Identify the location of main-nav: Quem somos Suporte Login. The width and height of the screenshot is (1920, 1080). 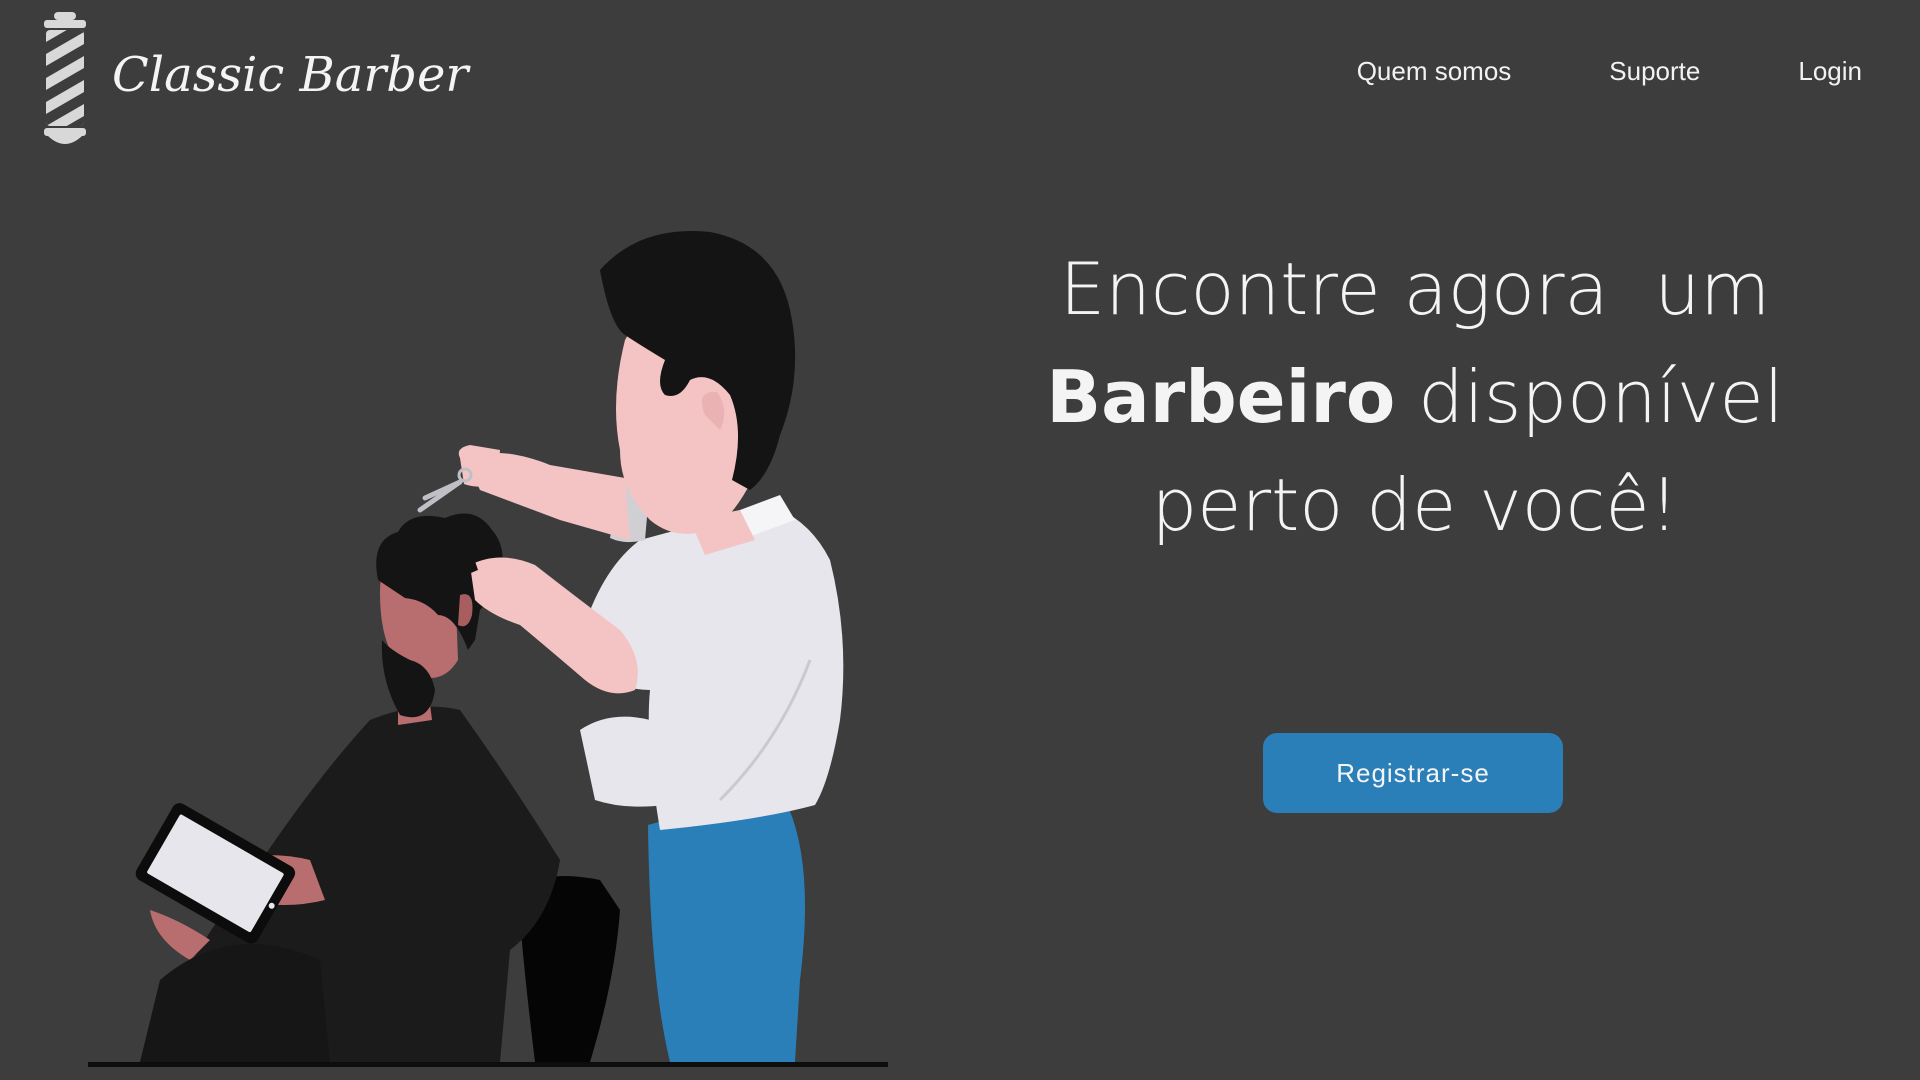
(1609, 71).